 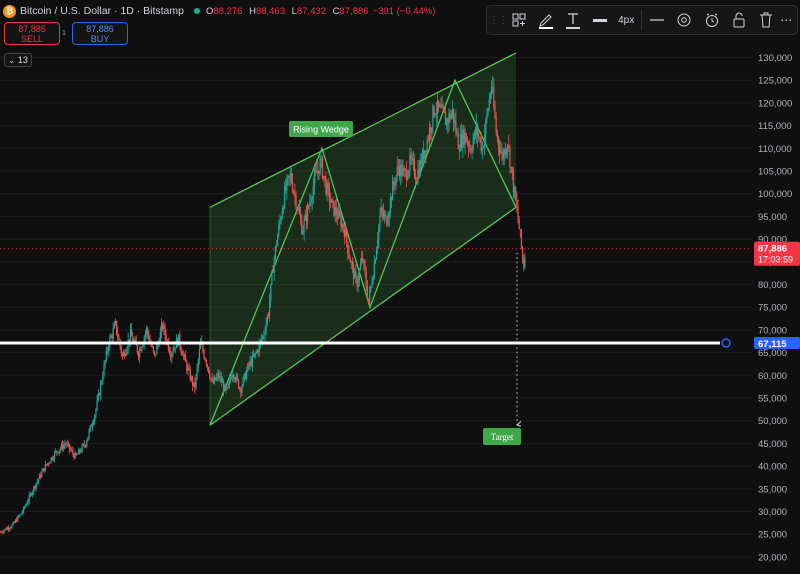 I want to click on line-dash-icon, so click(x=657, y=20).